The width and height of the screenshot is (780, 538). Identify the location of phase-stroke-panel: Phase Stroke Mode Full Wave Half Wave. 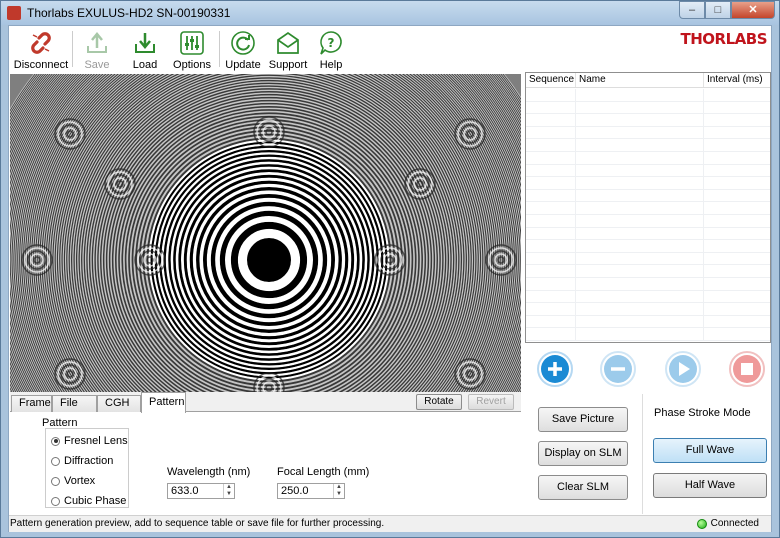
(706, 454).